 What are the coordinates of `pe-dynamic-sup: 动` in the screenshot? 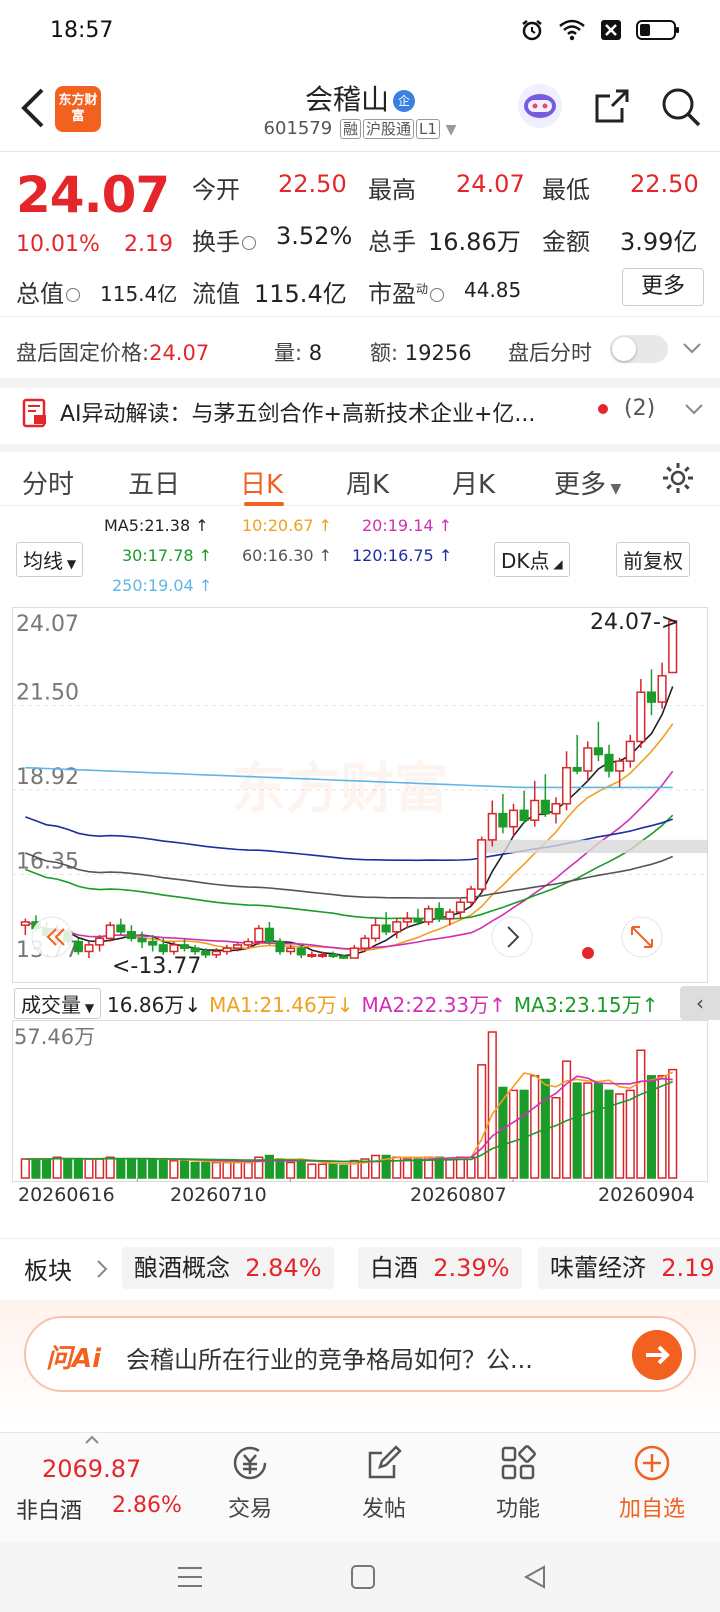 It's located at (422, 289).